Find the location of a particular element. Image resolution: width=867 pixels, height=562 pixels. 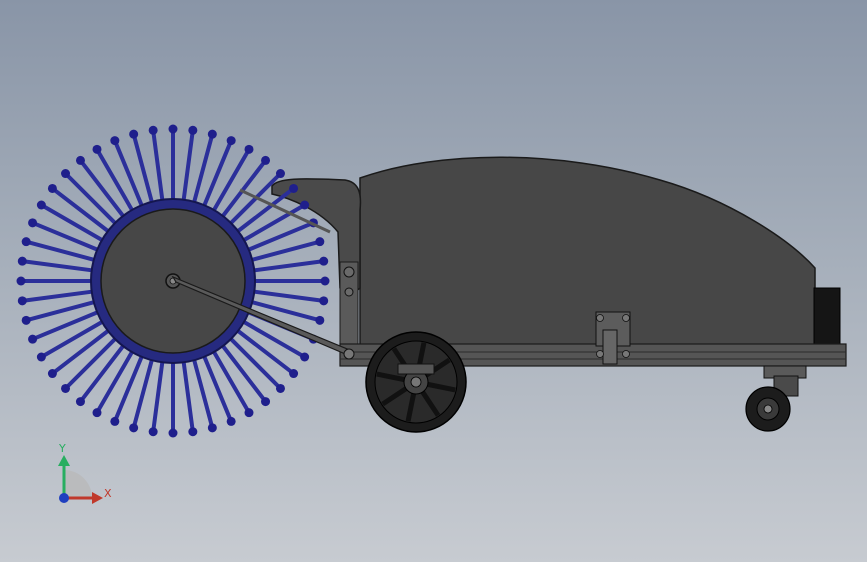

front-wheel is located at coordinates (416, 382).